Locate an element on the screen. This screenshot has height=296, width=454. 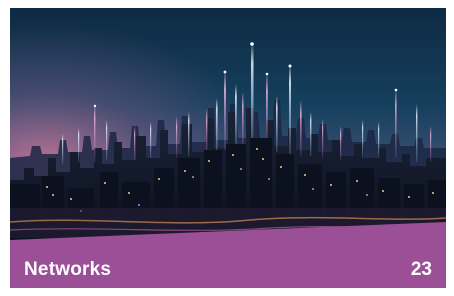
item-count: 23 is located at coordinates (421, 269).